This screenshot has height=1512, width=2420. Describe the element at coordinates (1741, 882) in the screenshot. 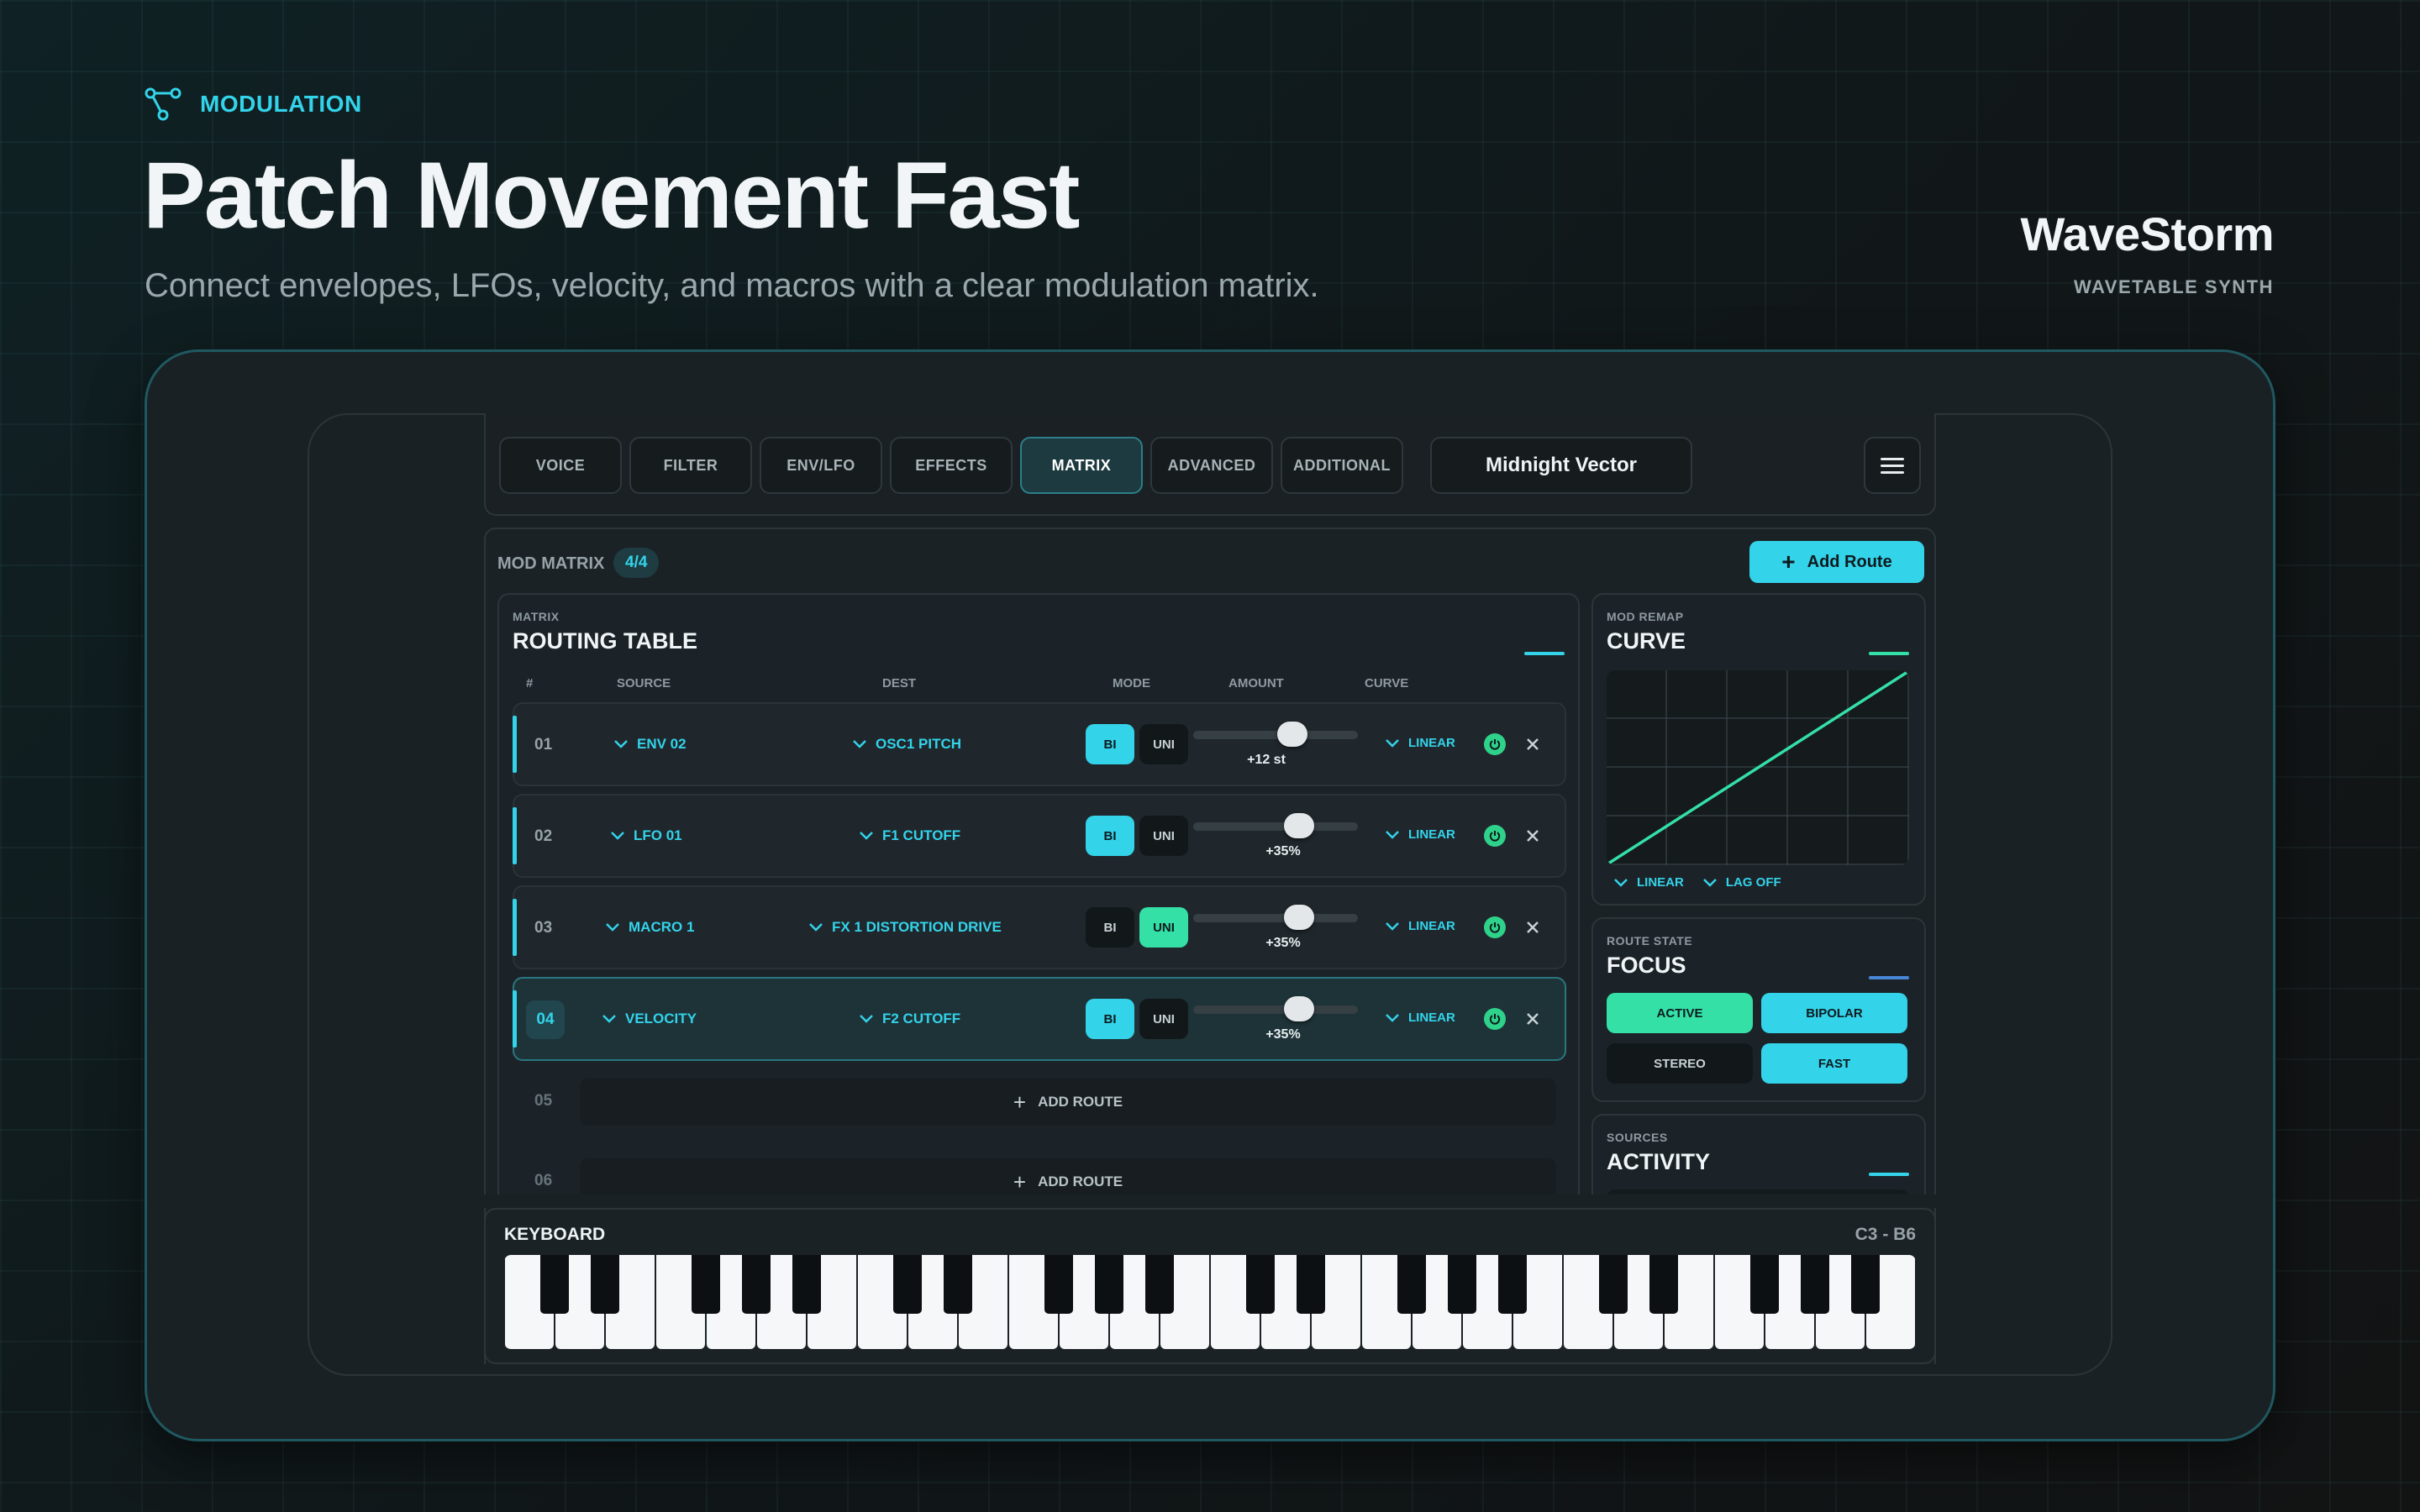

I see `lag-select: LAG OFF` at that location.